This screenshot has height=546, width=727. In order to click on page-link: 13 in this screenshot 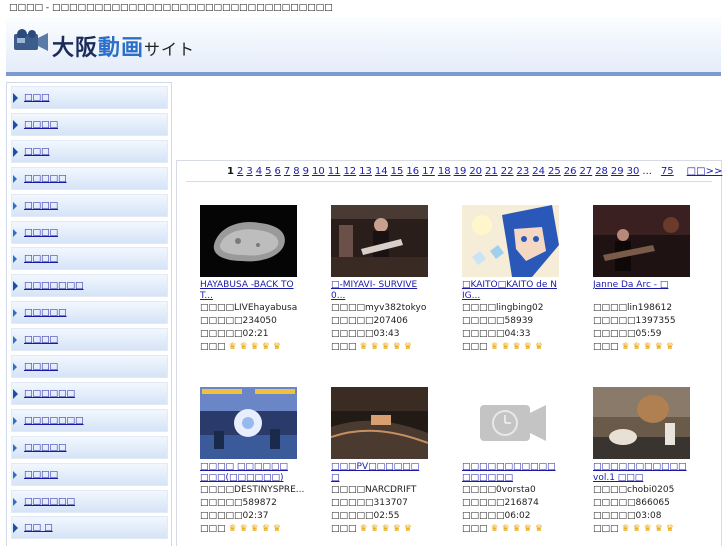, I will do `click(365, 171)`.